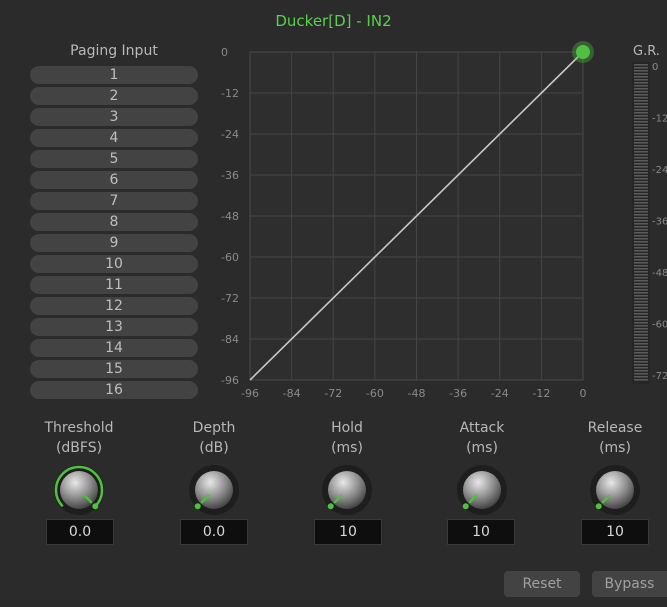 This screenshot has width=667, height=607. I want to click on y-tick-label: -84, so click(230, 339).